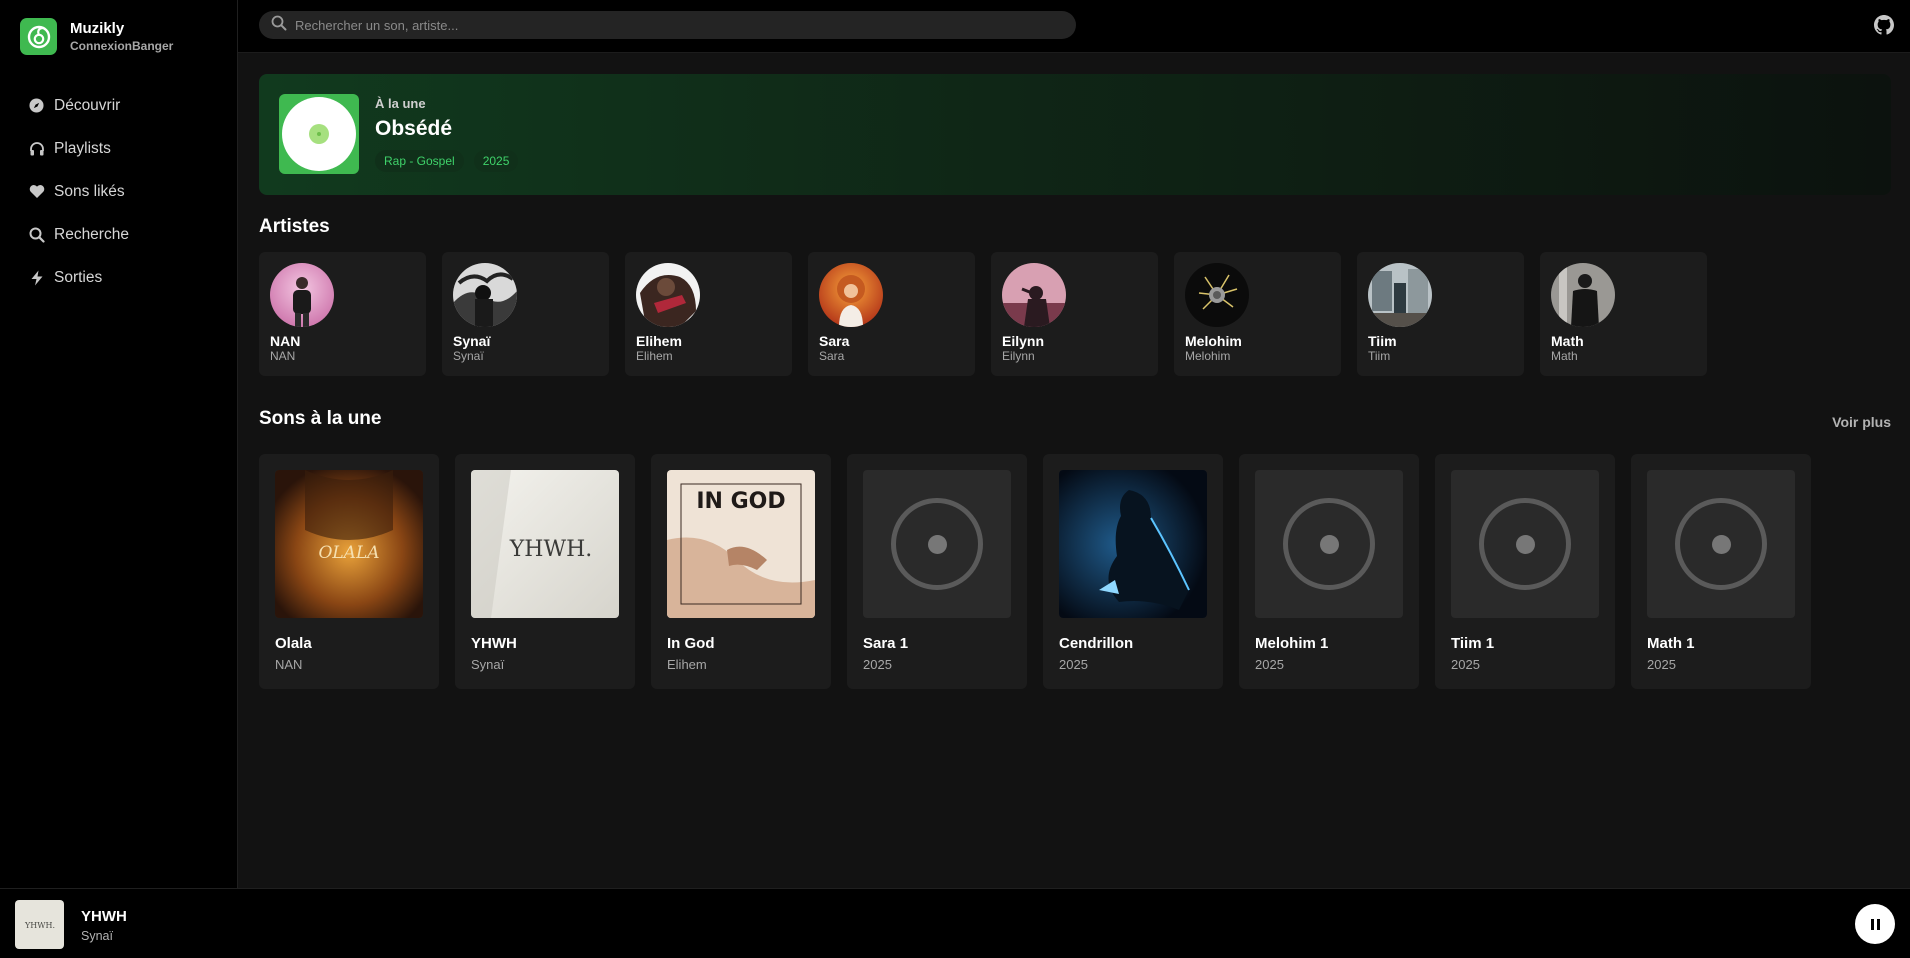  What do you see at coordinates (1379, 356) in the screenshot?
I see `artist-subtitle: Tiim` at bounding box center [1379, 356].